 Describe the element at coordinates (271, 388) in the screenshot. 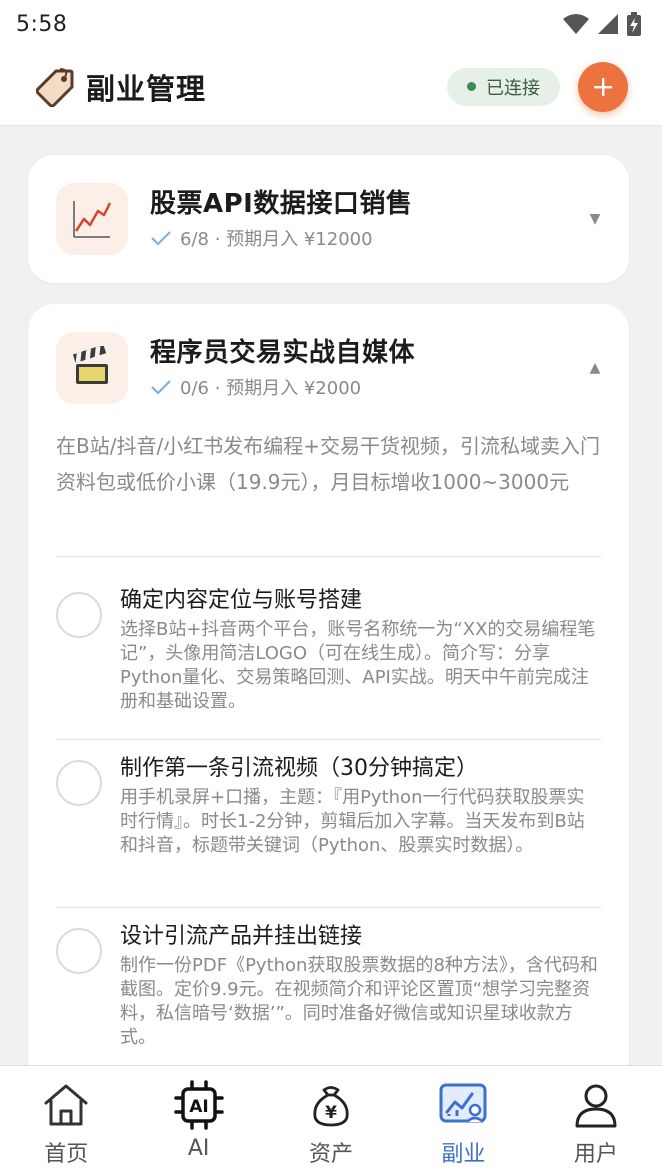

I see `project-progress: 0/6 · 预期月入 ¥2000` at that location.